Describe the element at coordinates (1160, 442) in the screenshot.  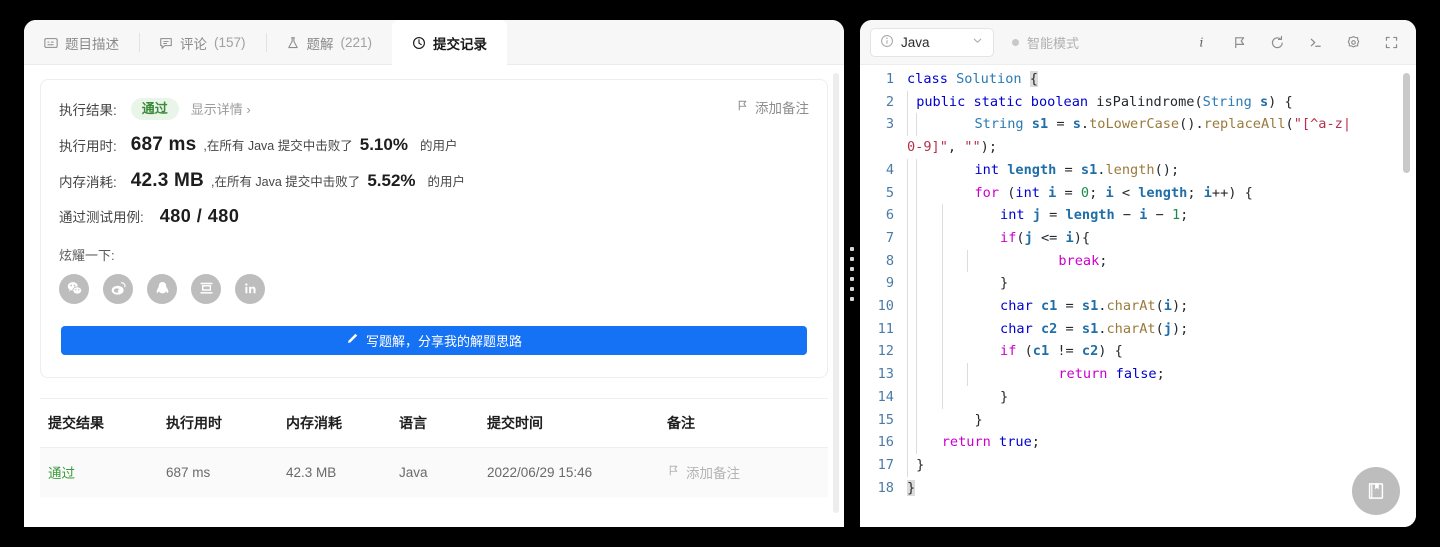
I see `code-text: return true;` at that location.